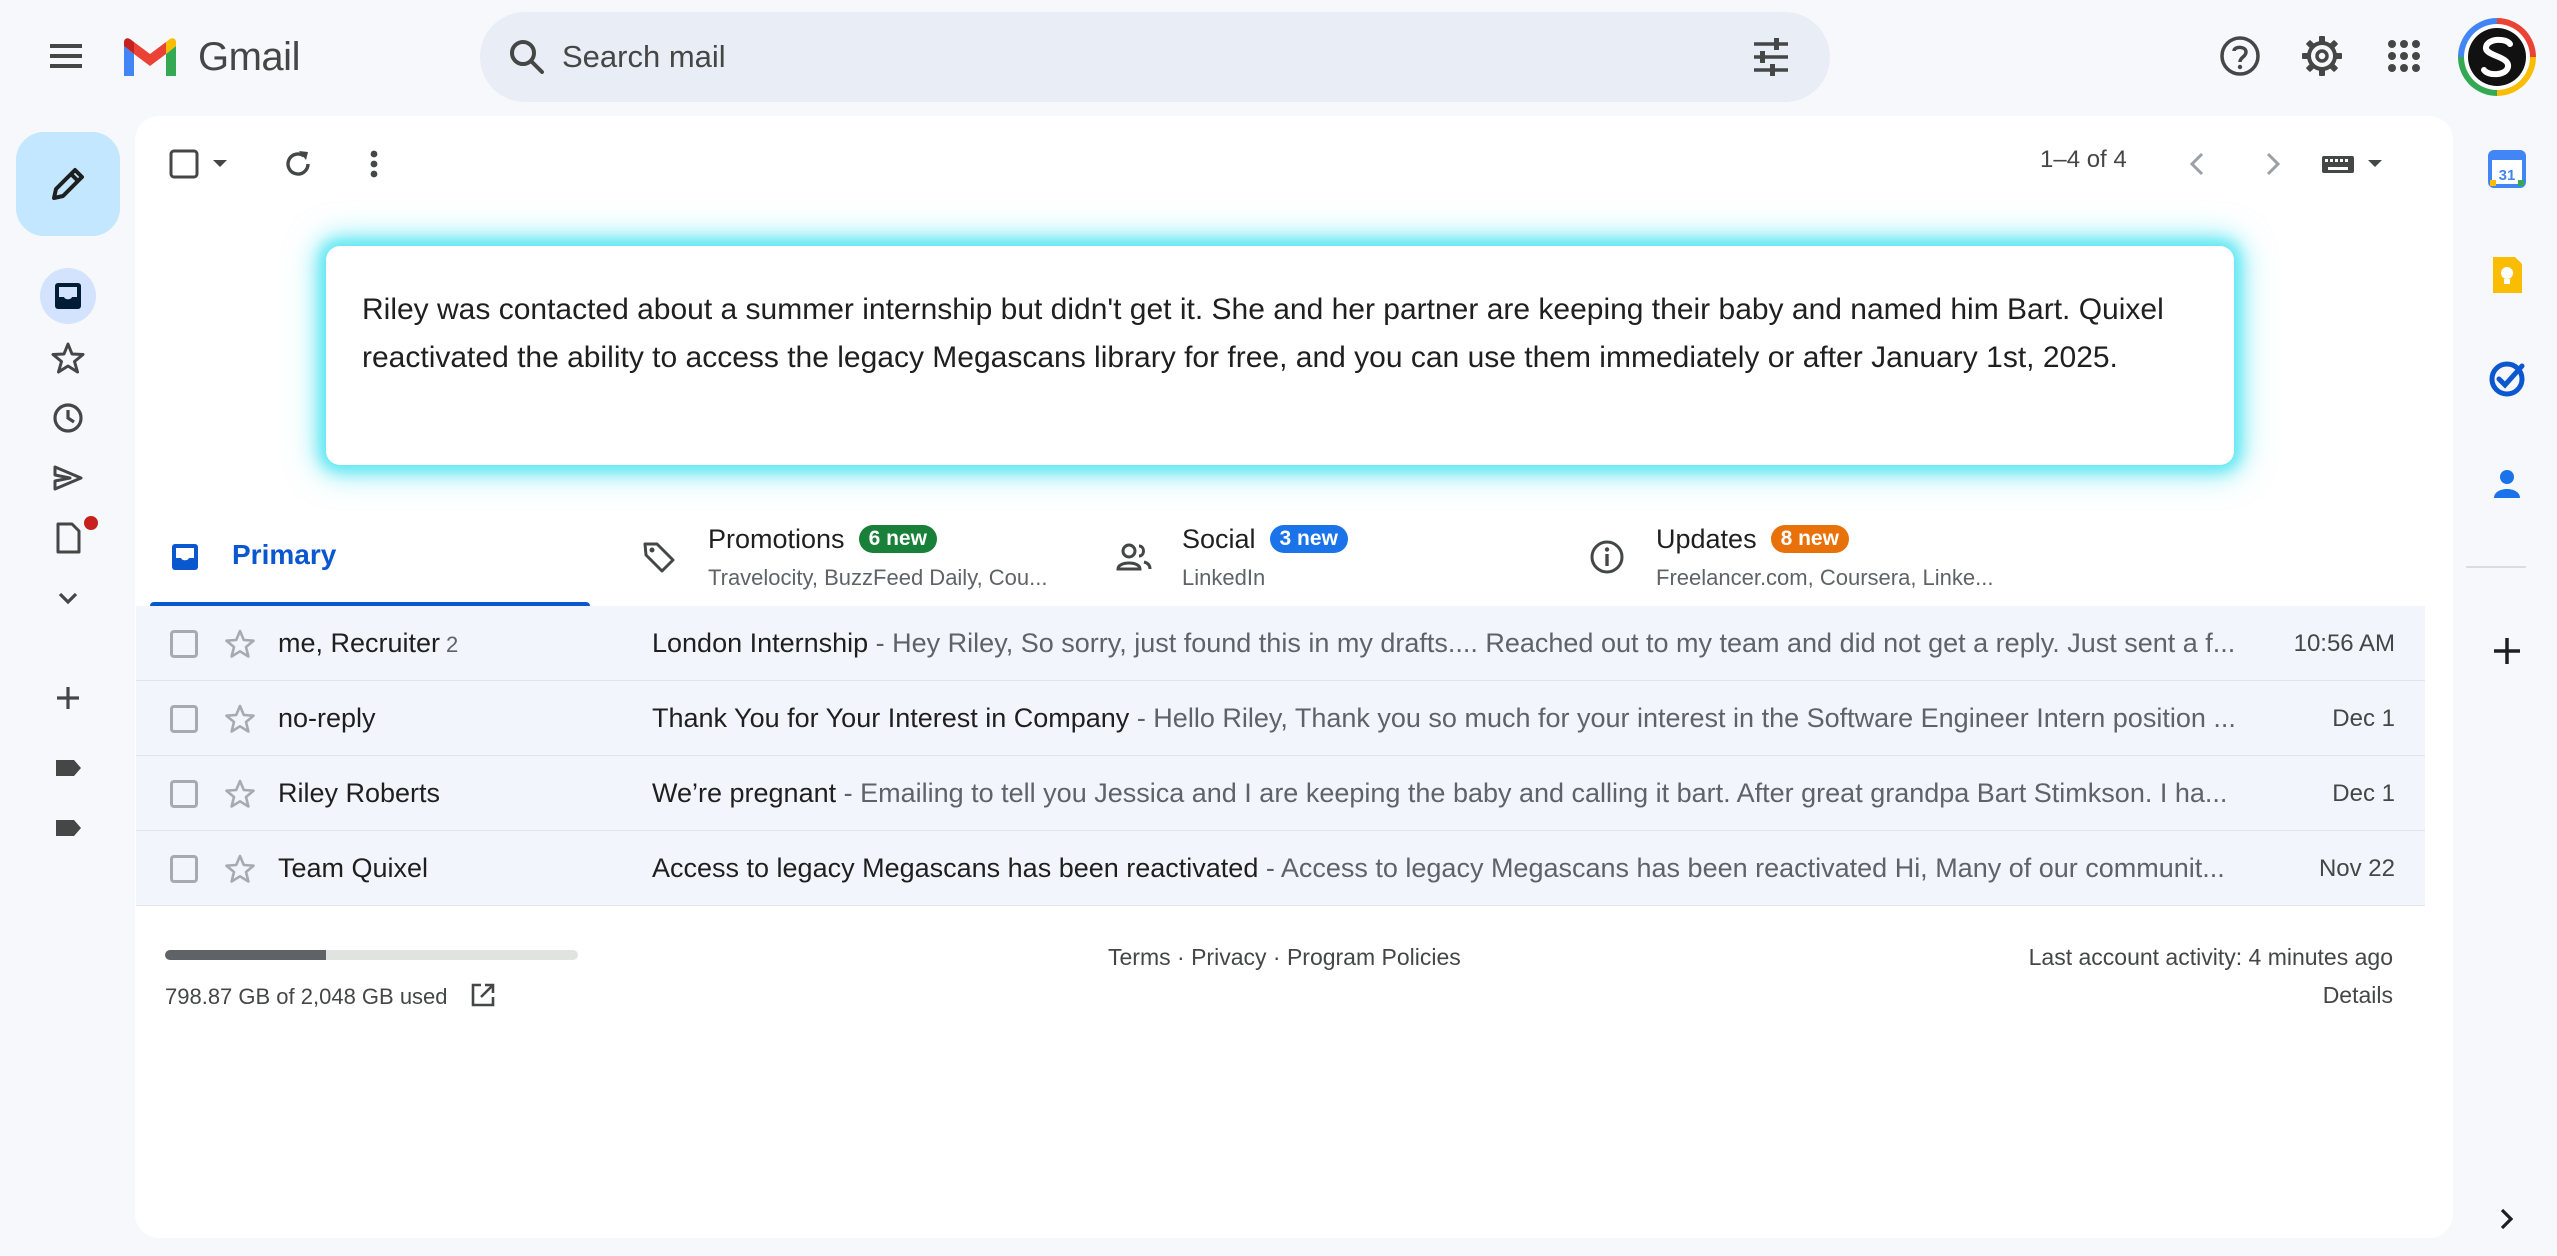 The image size is (2557, 1256). I want to click on inbox-icon, so click(185, 557).